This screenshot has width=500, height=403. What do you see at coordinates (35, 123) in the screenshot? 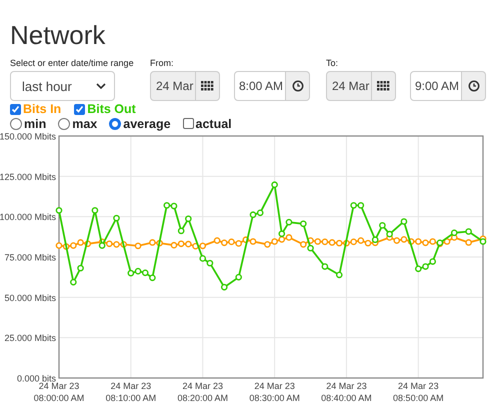
I see `mode-label: min` at bounding box center [35, 123].